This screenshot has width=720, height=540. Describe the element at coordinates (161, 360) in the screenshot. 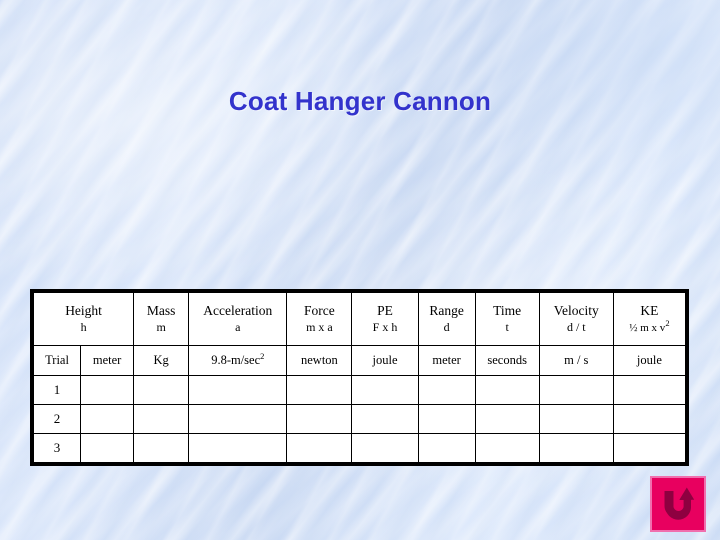

I see `units-cell-mass: Kg` at that location.